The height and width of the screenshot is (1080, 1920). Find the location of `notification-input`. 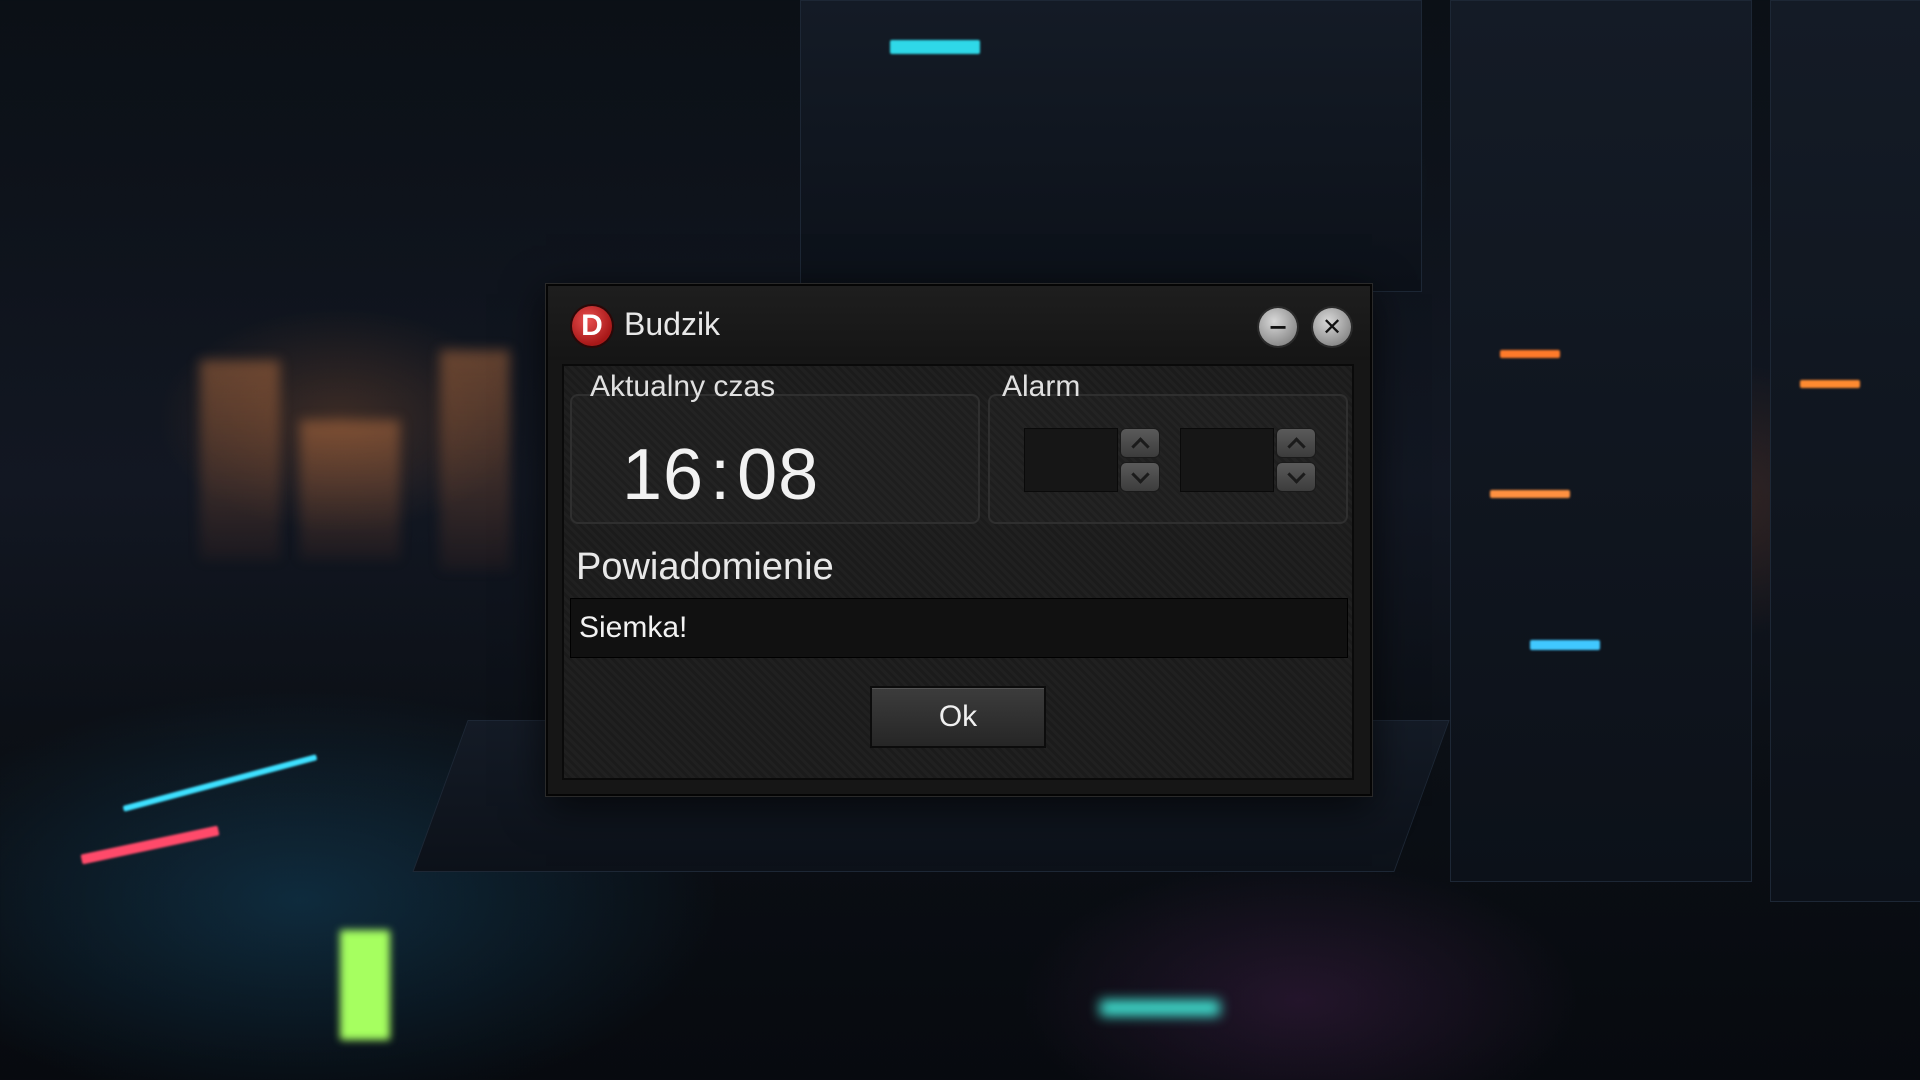

notification-input is located at coordinates (959, 628).